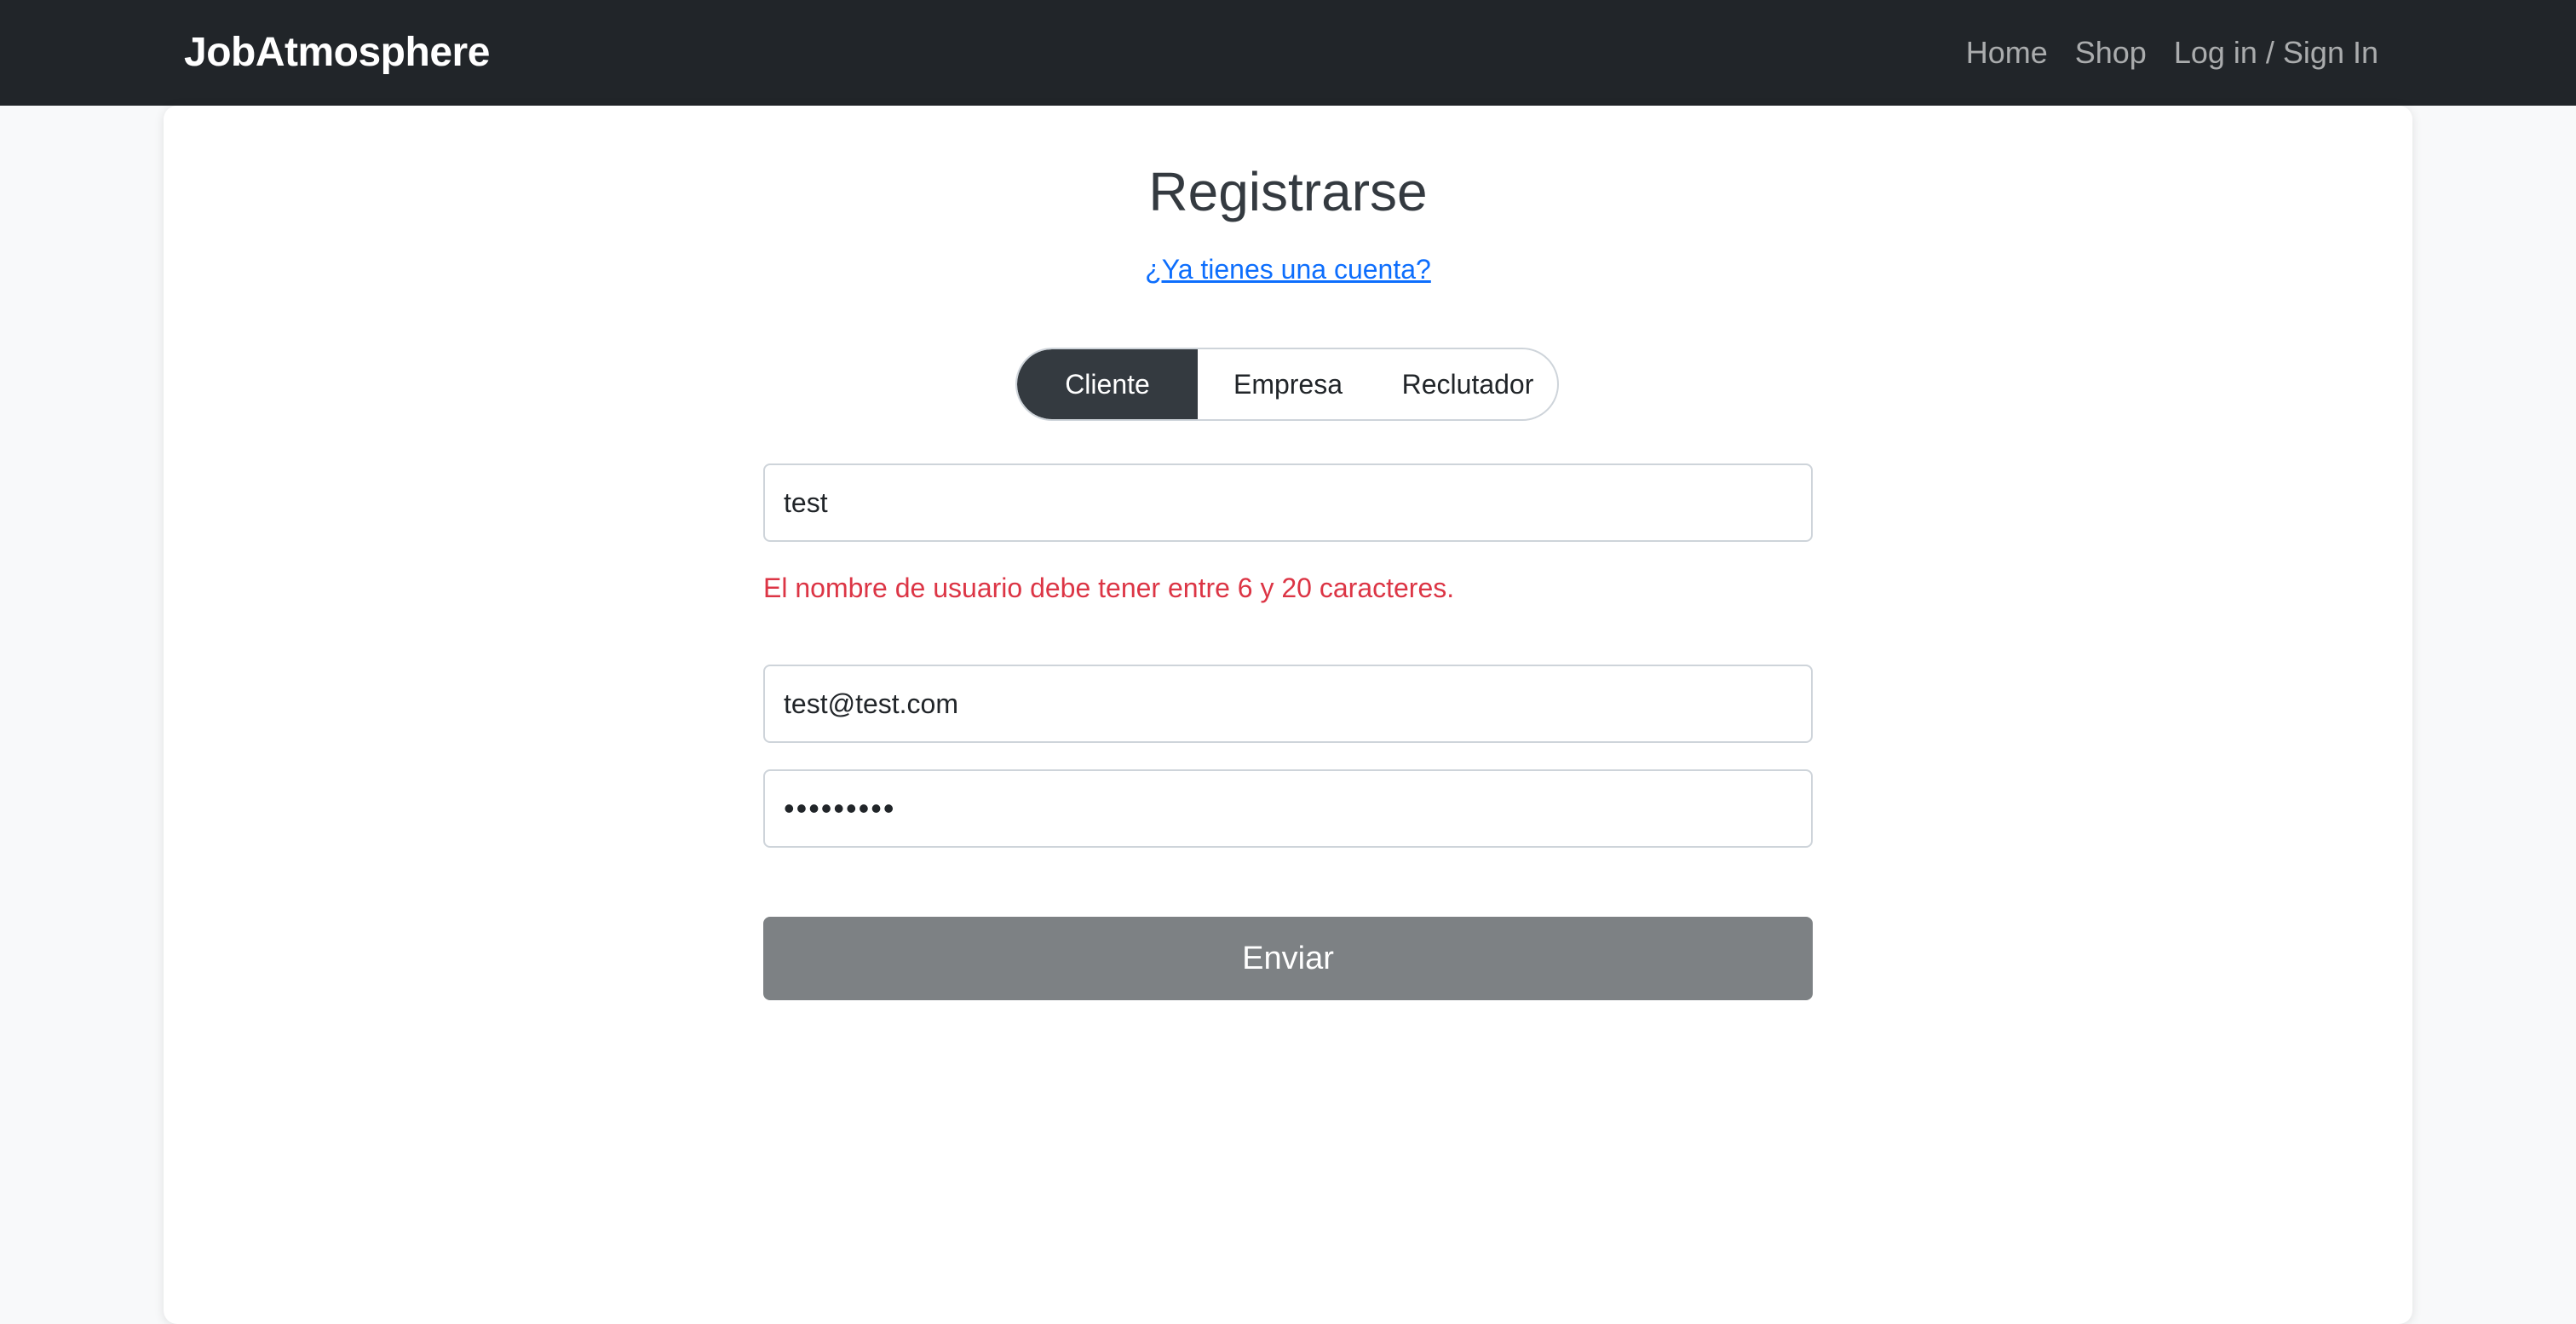 The height and width of the screenshot is (1324, 2576). I want to click on nav-shop-link: Shop, so click(2111, 53).